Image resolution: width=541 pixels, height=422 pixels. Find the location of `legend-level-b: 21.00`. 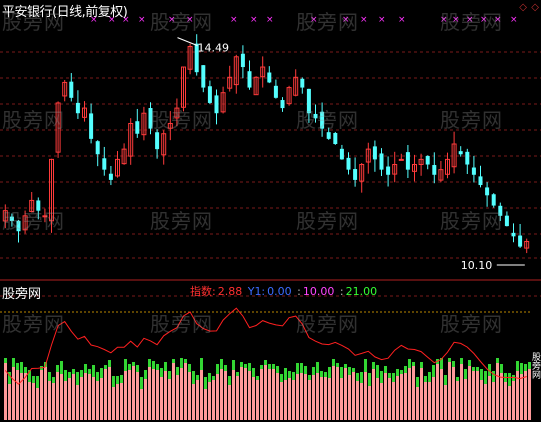

legend-level-b: 21.00 is located at coordinates (361, 291).